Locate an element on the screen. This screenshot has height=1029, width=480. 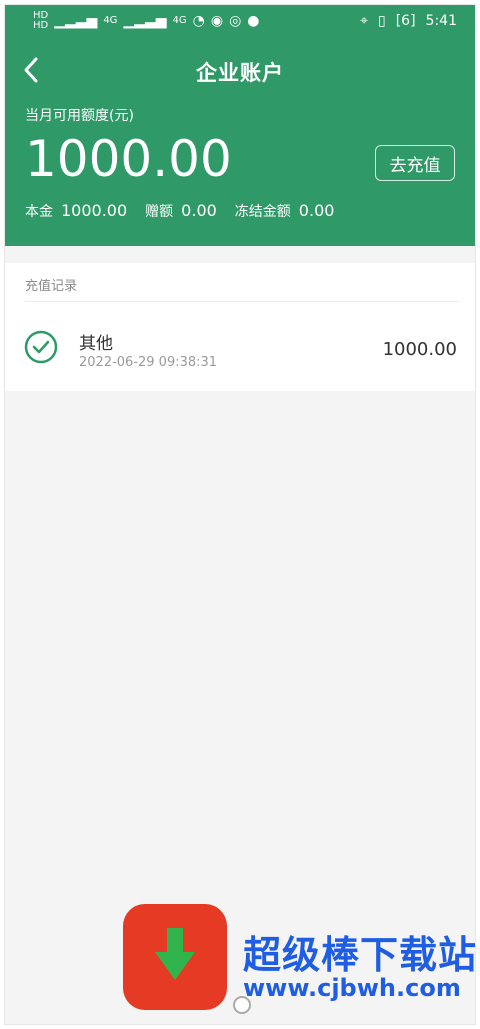
app-icon: ◉ is located at coordinates (217, 21).